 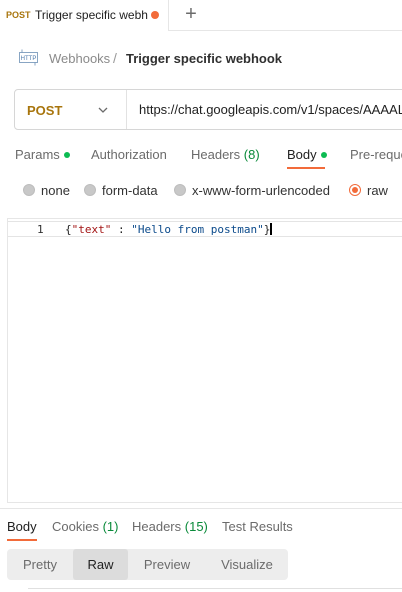 I want to click on tab-method-label: POST, so click(x=18, y=15).